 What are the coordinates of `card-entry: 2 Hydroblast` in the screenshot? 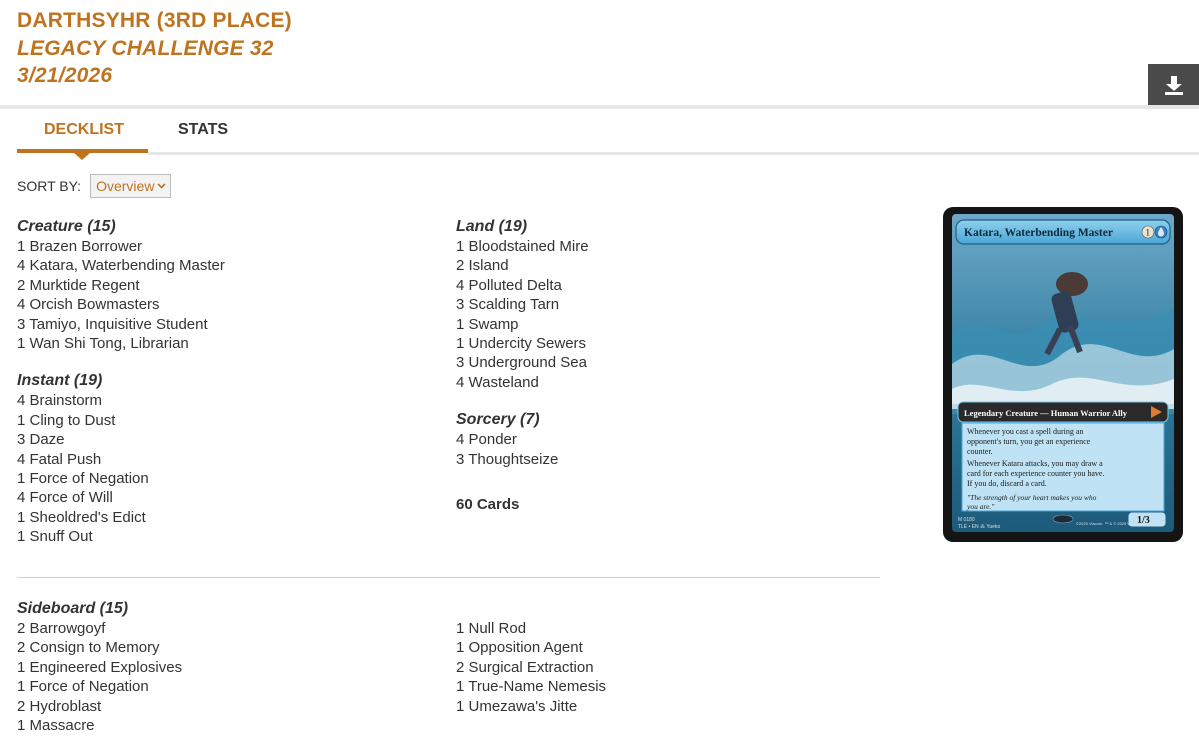 It's located at (99, 706).